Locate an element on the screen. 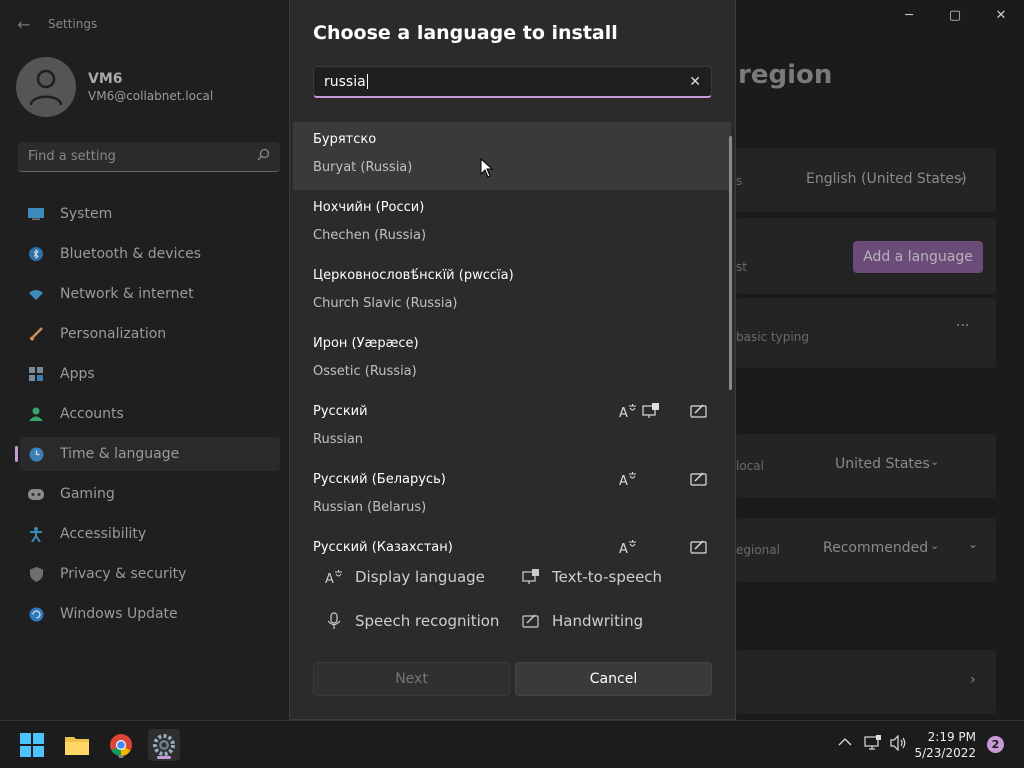 Image resolution: width=1024 pixels, height=768 pixels. gaming-icon is located at coordinates (36, 494).